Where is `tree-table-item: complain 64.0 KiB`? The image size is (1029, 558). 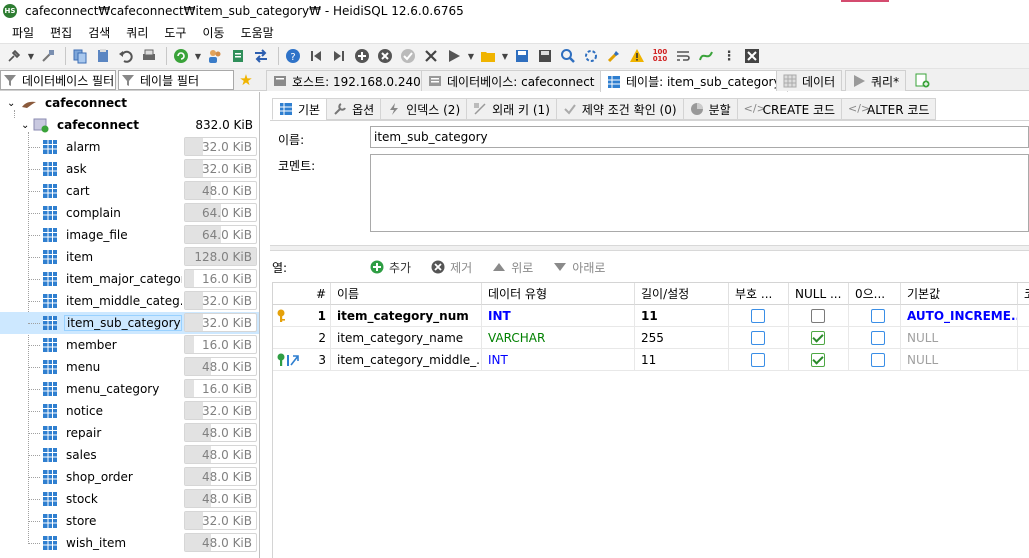
tree-table-item: complain 64.0 KiB is located at coordinates (129, 213).